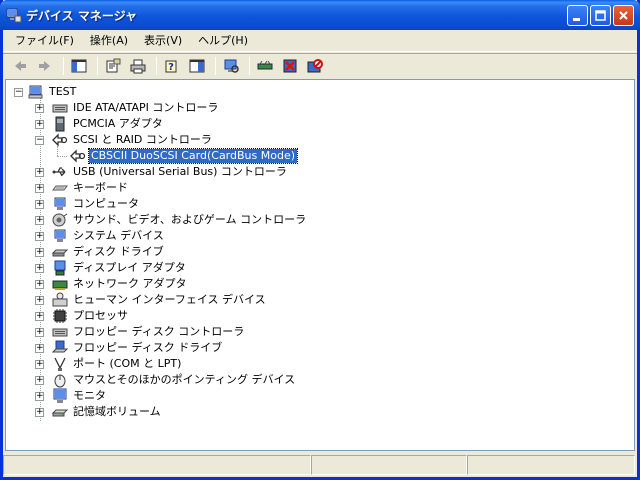  I want to click on tree-item: + フロッピー ディスク コントローラ, so click(140, 332).